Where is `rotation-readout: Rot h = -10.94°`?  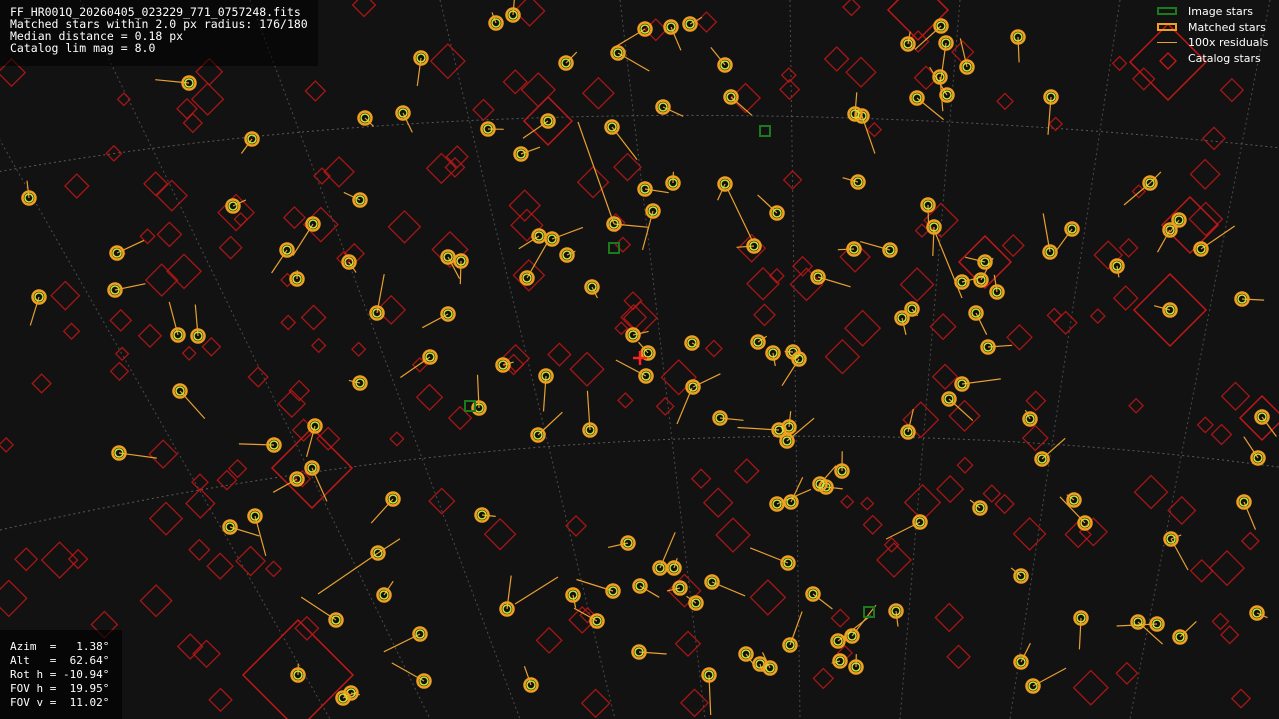 rotation-readout: Rot h = -10.94° is located at coordinates (60, 674).